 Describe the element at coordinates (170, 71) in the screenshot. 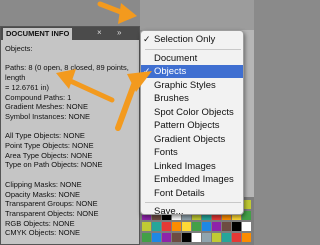

I see `menu-item-label: Objects` at that location.